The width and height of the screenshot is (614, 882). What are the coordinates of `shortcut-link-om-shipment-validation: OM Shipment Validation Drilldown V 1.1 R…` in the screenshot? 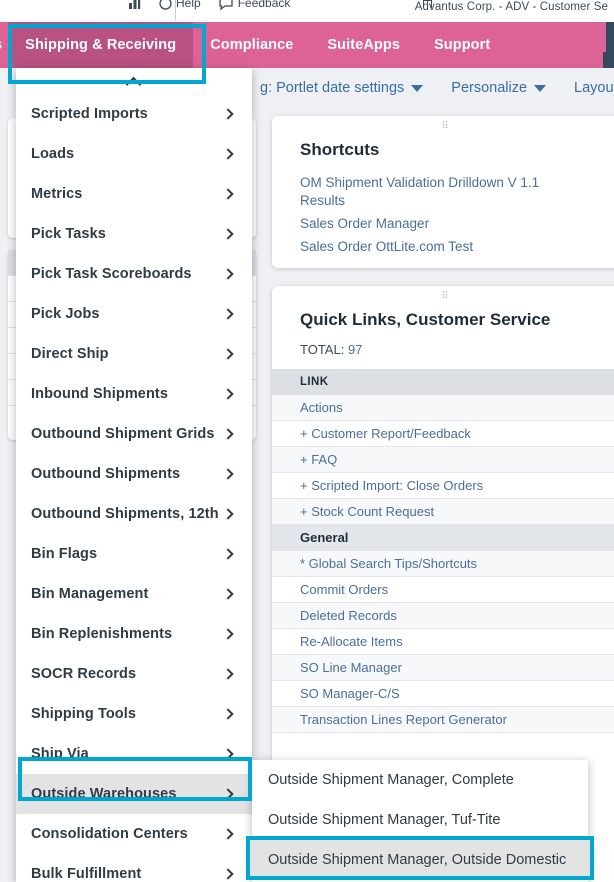 It's located at (434, 192).